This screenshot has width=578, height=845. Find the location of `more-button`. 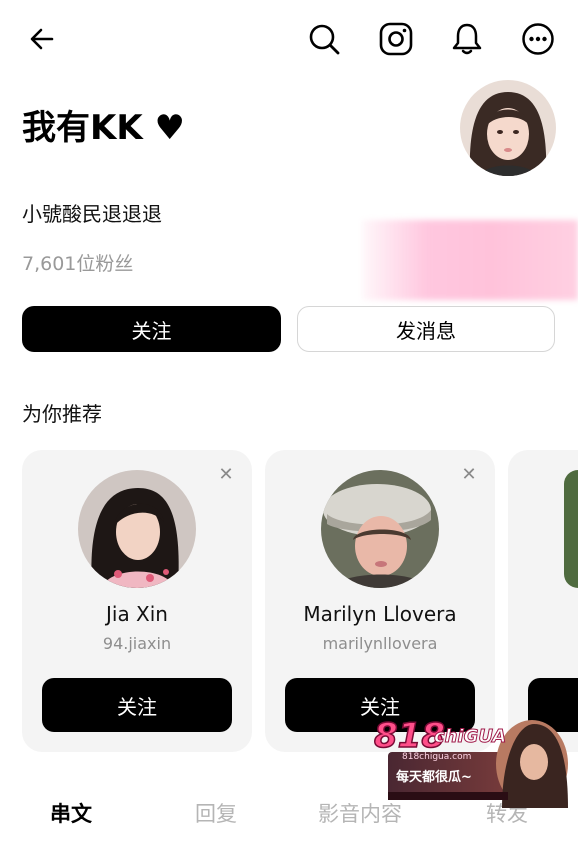

more-button is located at coordinates (538, 39).